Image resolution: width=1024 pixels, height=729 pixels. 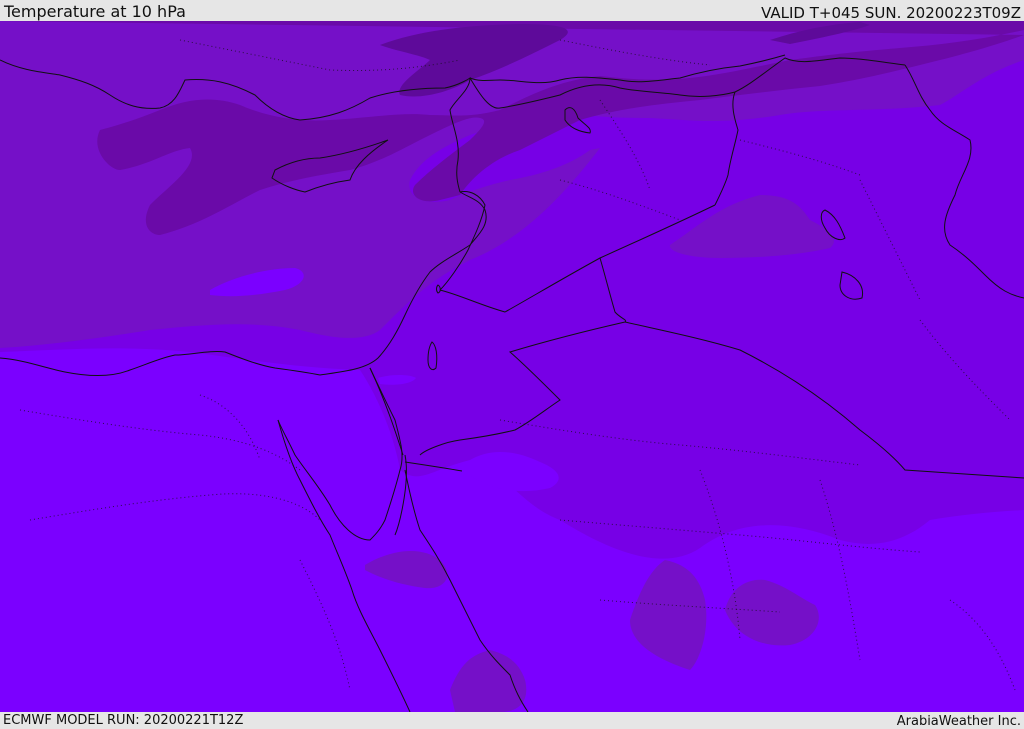 I want to click on model-run: ECMWF MODEL RUN: 20200221T12Z, so click(x=123, y=720).